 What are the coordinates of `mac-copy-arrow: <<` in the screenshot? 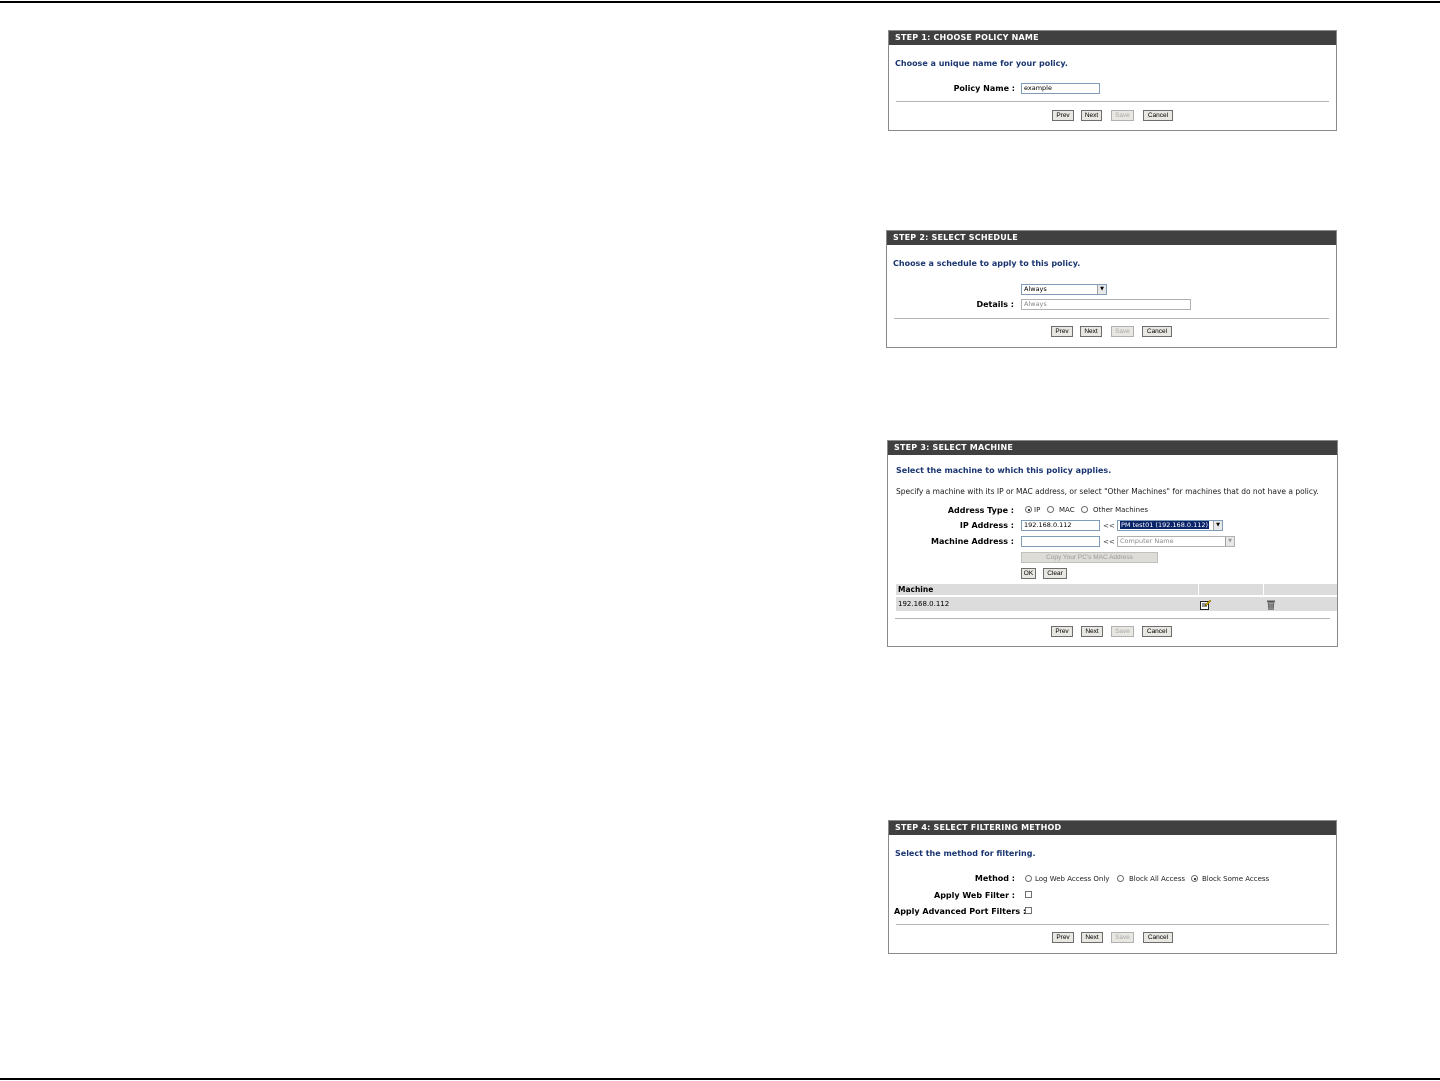 It's located at (1109, 542).